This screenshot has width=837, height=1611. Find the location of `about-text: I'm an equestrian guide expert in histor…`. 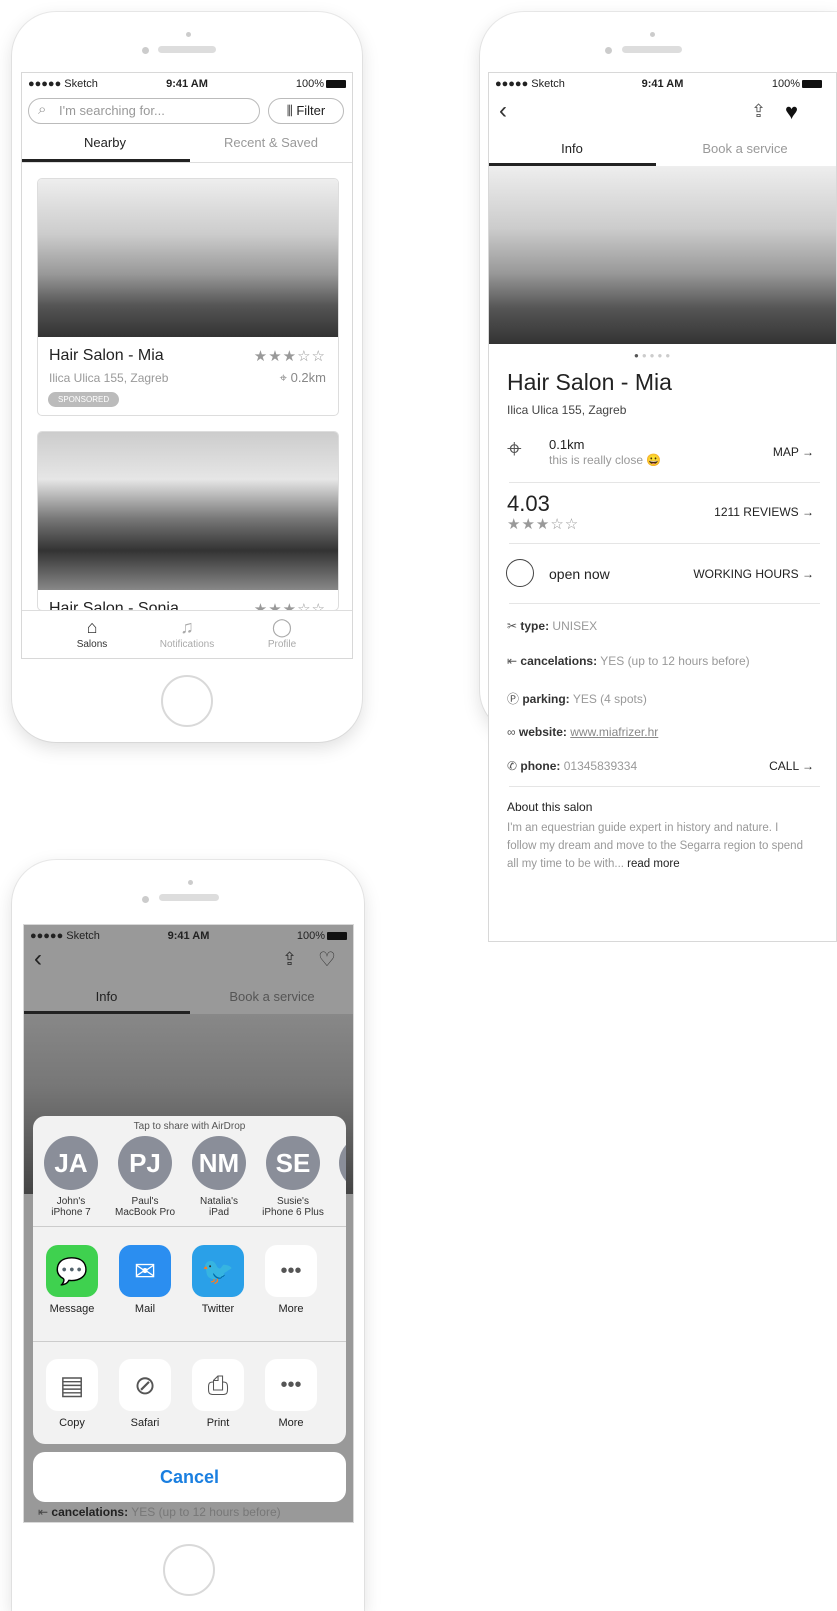

about-text: I'm an equestrian guide expert in histor… is located at coordinates (657, 846).